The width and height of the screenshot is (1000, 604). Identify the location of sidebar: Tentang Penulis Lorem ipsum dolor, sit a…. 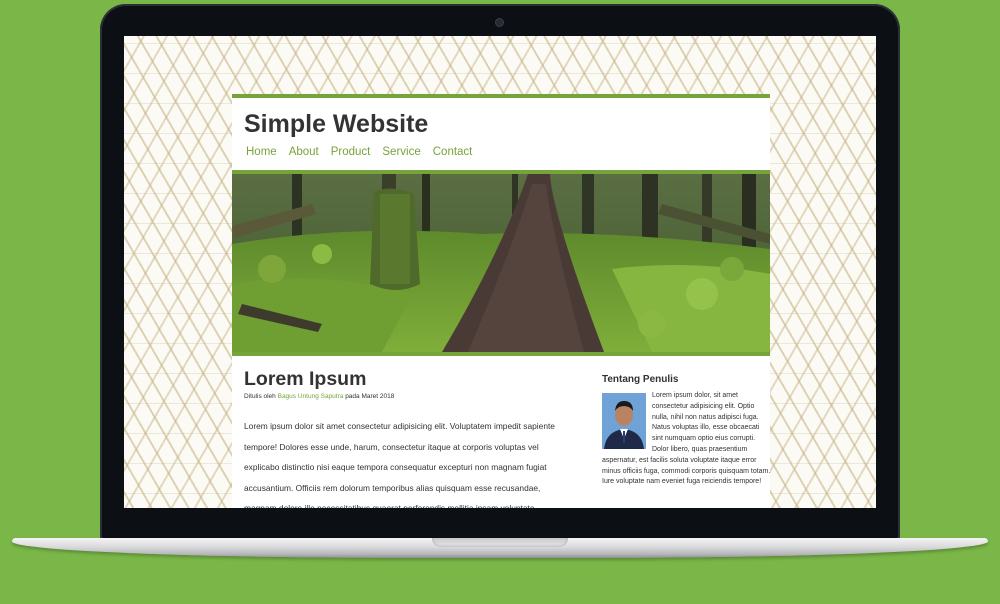
(687, 431).